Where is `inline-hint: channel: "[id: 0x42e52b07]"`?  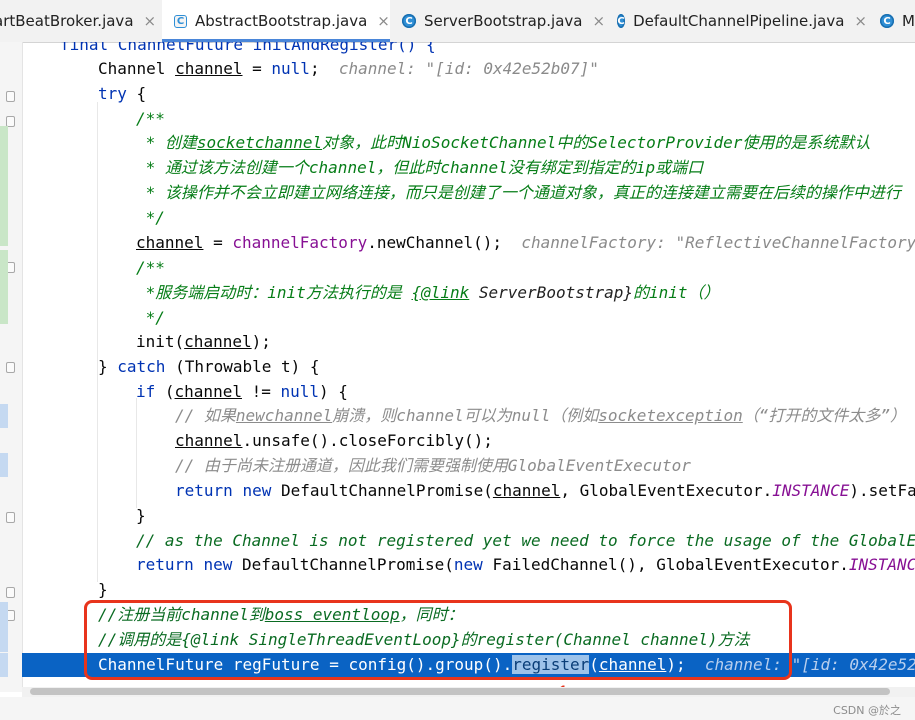
inline-hint: channel: "[id: 0x42e52b07]" is located at coordinates (468, 68).